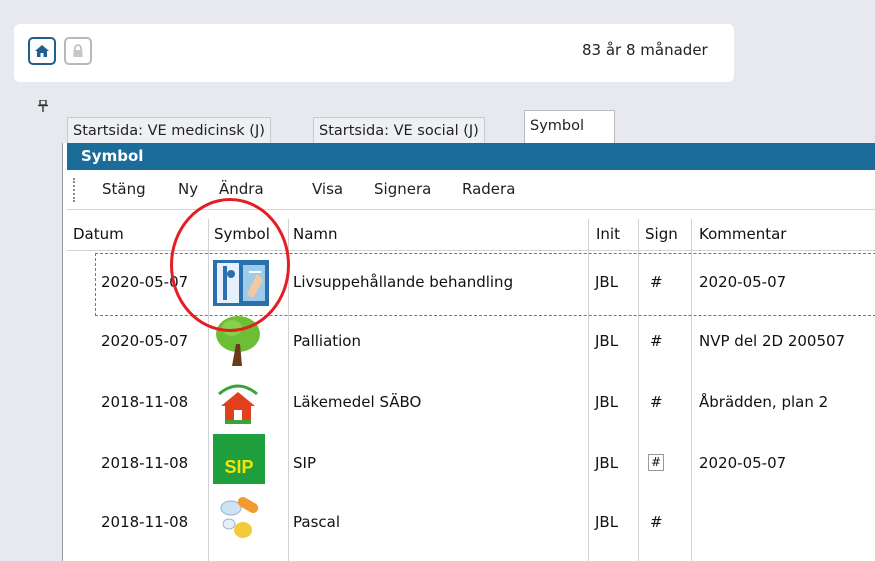  I want to click on pills-icon, so click(240, 521).